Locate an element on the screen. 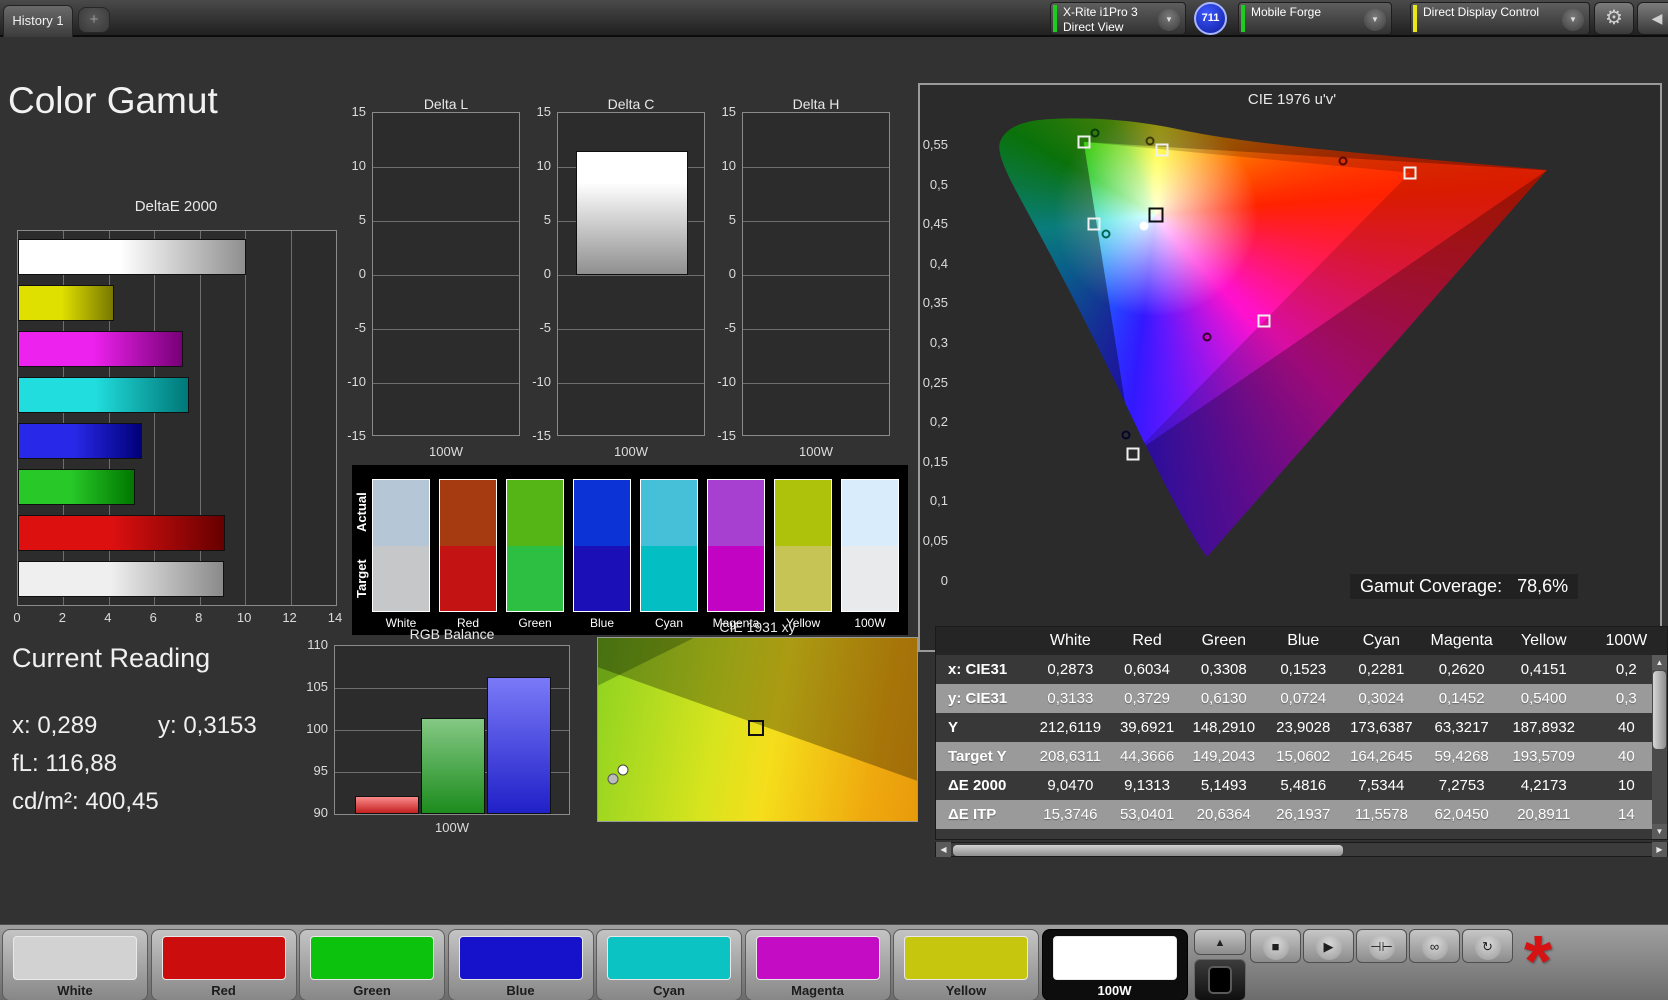 The width and height of the screenshot is (1668, 1000). table-cell: 0,3024 is located at coordinates (1381, 698).